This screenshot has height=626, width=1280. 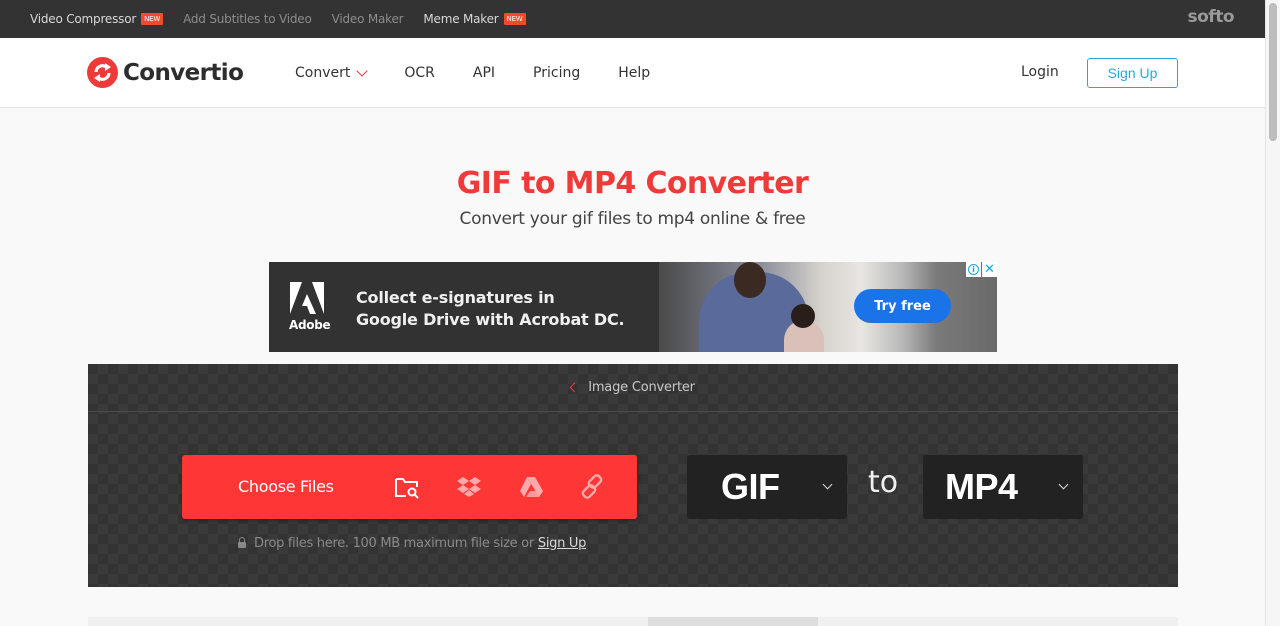 I want to click on topbar-link-meme-maker: Meme Maker NEW, so click(x=474, y=19).